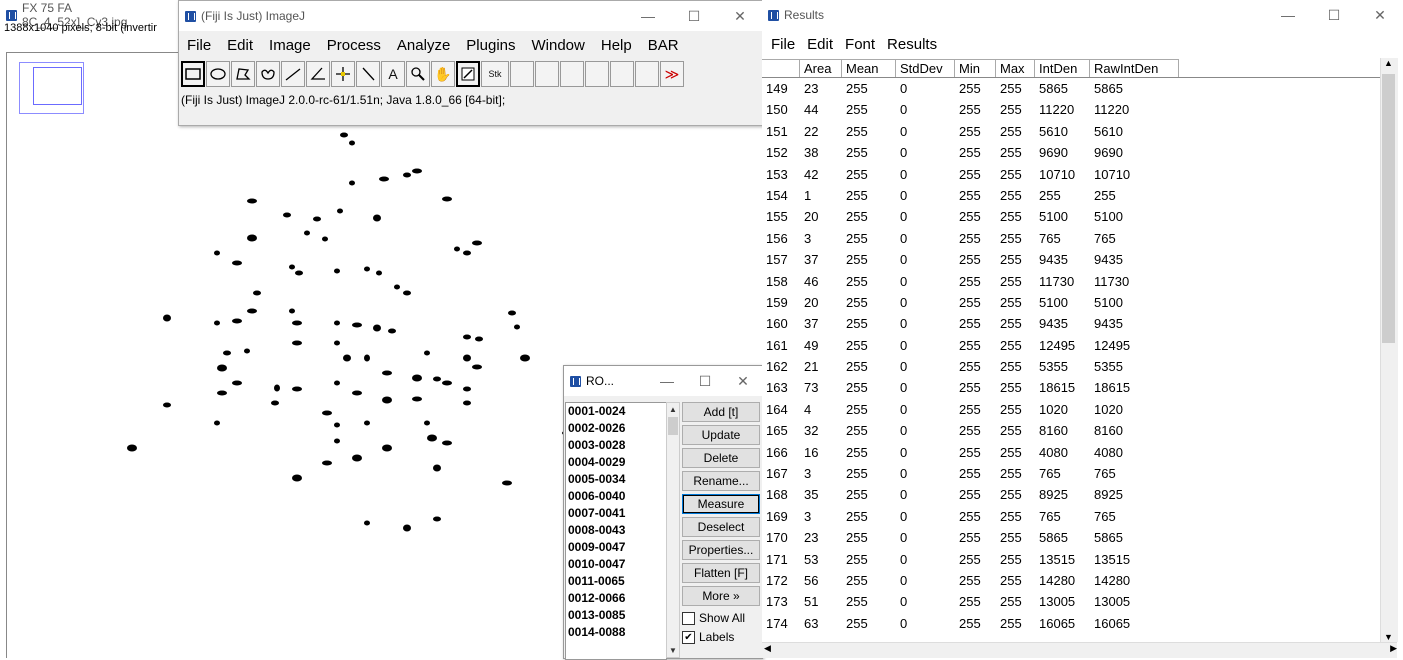  What do you see at coordinates (767, 648) in the screenshot?
I see `scroll-left-icon: ◀` at bounding box center [767, 648].